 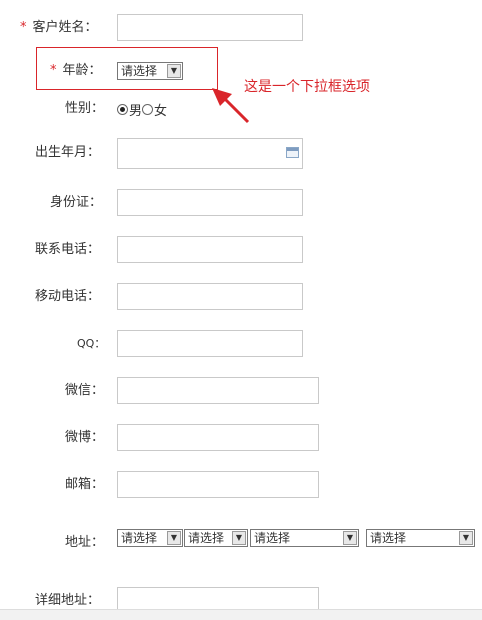 What do you see at coordinates (85, 390) in the screenshot?
I see `wechat-label: 微信：` at bounding box center [85, 390].